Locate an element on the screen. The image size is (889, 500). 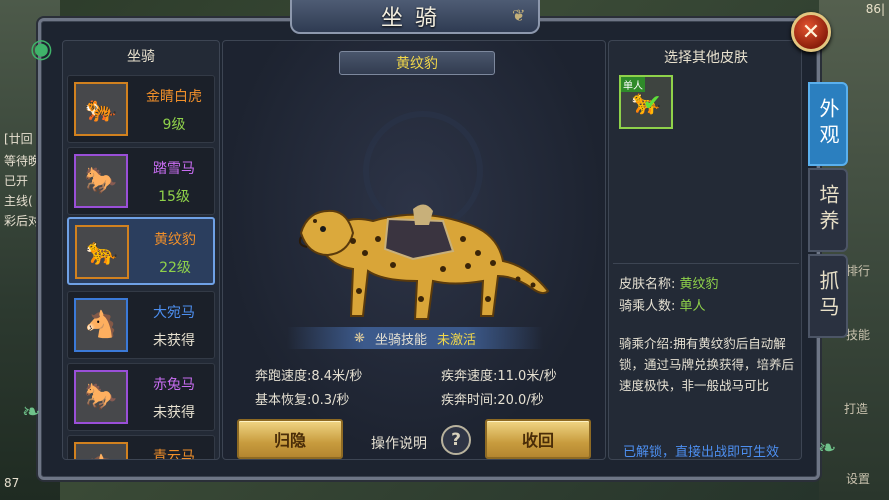
background-percent-text: 87 is located at coordinates (12, 483).